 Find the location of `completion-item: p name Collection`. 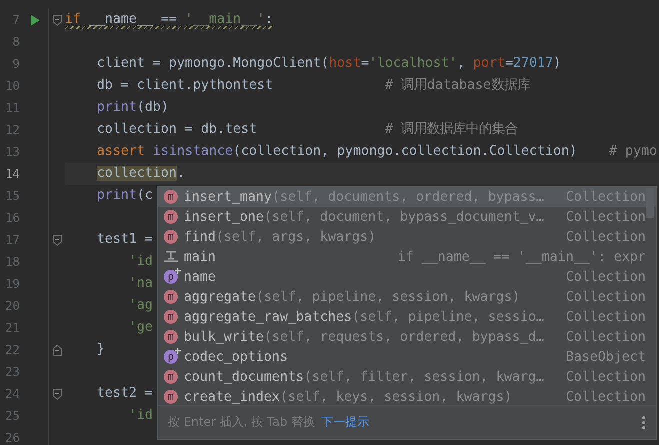

completion-item: p name Collection is located at coordinates (407, 277).